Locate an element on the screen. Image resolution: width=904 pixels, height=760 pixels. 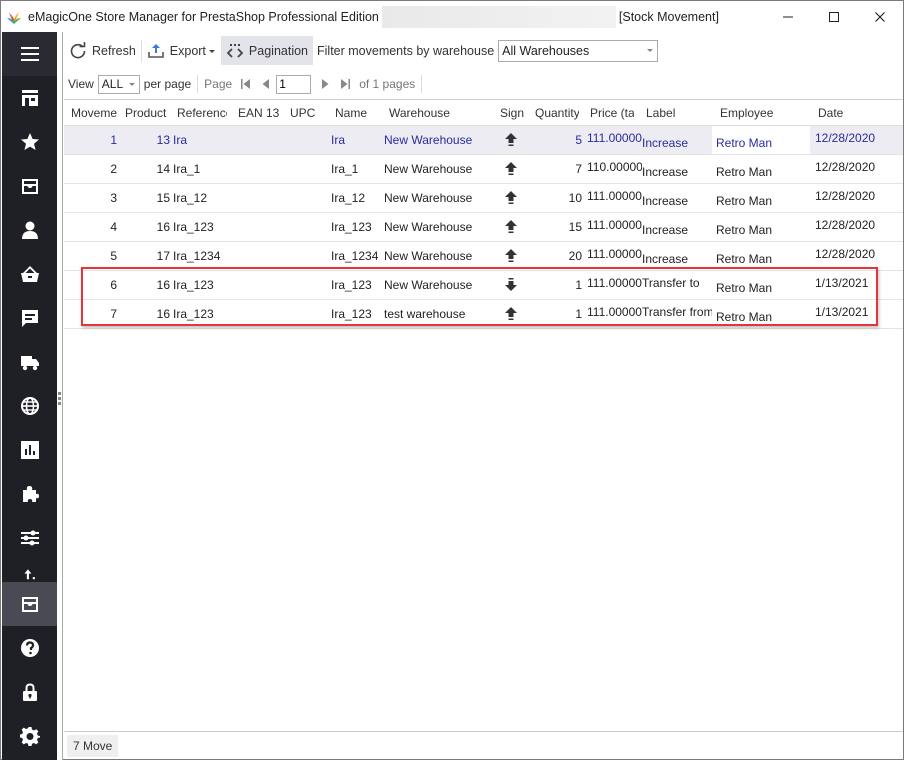
sidebar-item-help is located at coordinates (29, 648).